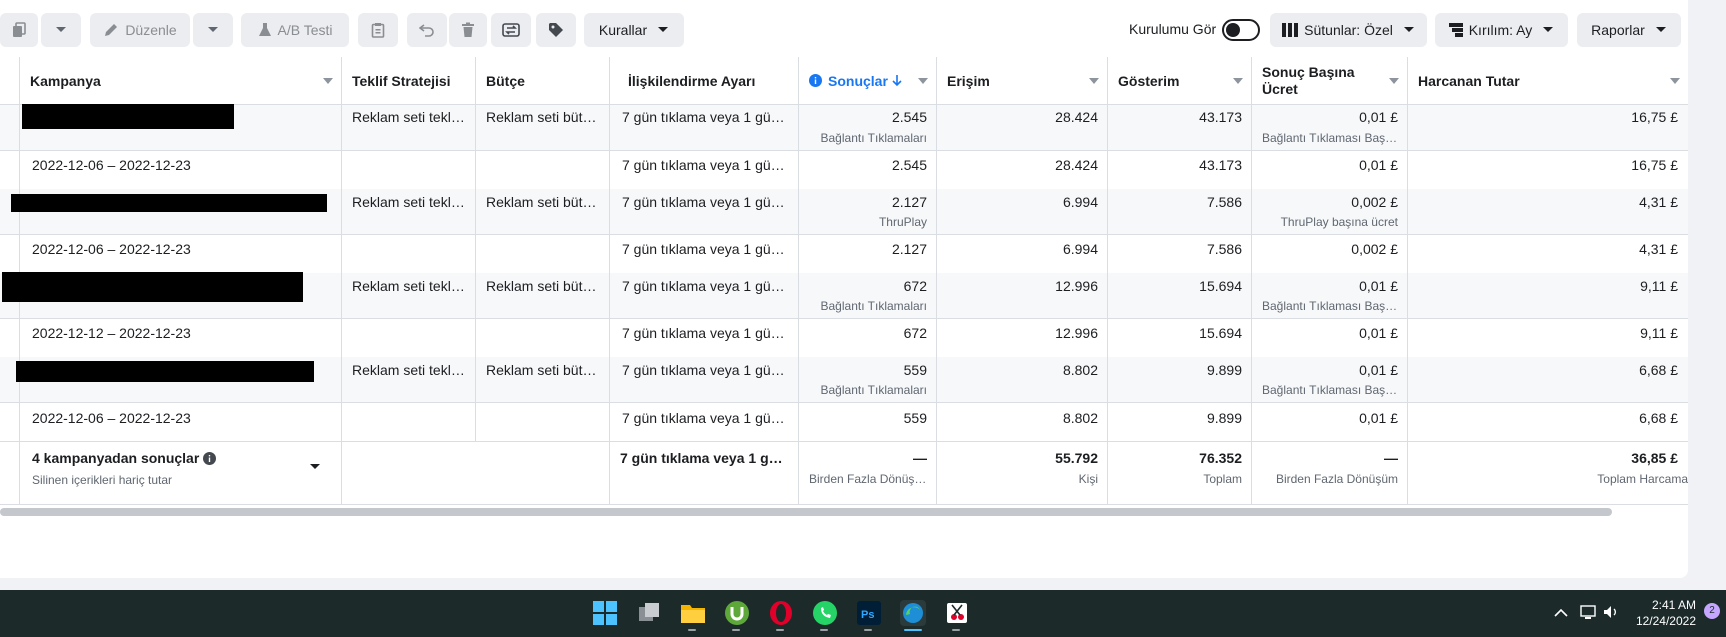  What do you see at coordinates (1224, 202) in the screenshot?
I see `impressions-cell: 7.586` at bounding box center [1224, 202].